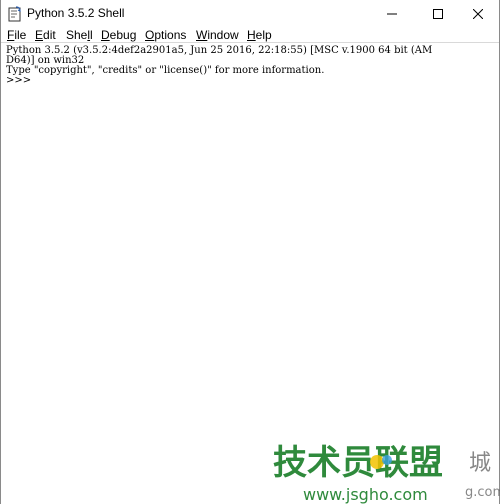 This screenshot has height=504, width=500. Describe the element at coordinates (79, 35) in the screenshot. I see `menu-shell: Shell` at that location.